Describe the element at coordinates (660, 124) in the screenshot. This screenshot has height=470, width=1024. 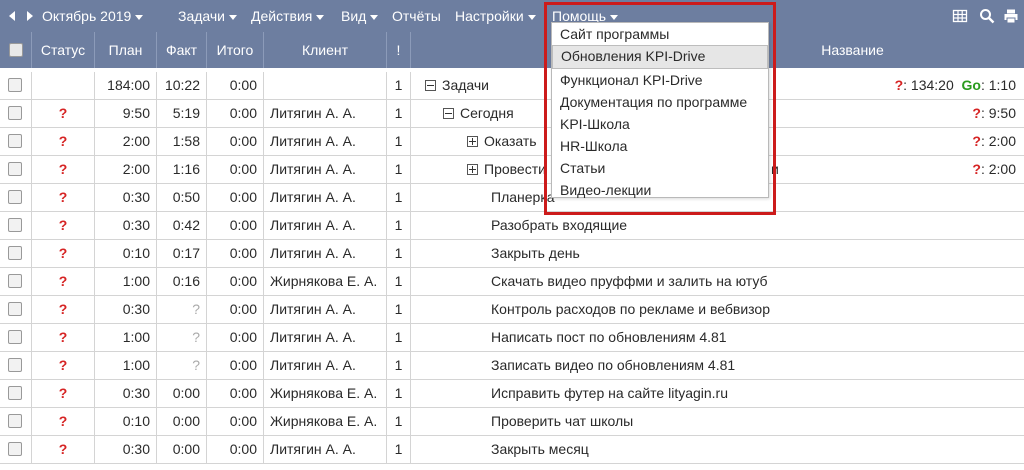
I see `help-menu-item: KPI-Школа` at that location.